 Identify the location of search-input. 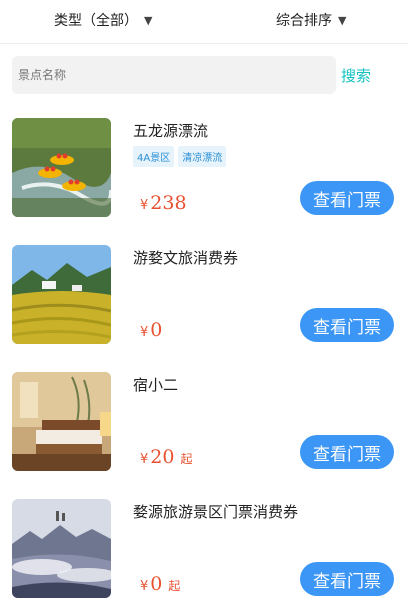
(174, 75).